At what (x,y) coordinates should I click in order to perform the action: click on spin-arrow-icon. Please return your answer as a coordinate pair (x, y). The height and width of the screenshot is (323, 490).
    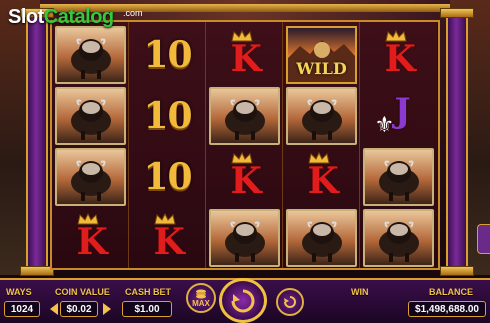
    Looking at the image, I should click on (243, 300).